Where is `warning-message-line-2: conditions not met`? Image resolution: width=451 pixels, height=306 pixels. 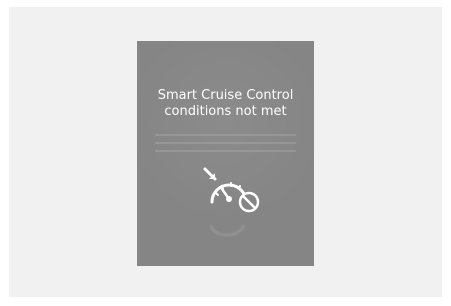 warning-message-line-2: conditions not met is located at coordinates (225, 111).